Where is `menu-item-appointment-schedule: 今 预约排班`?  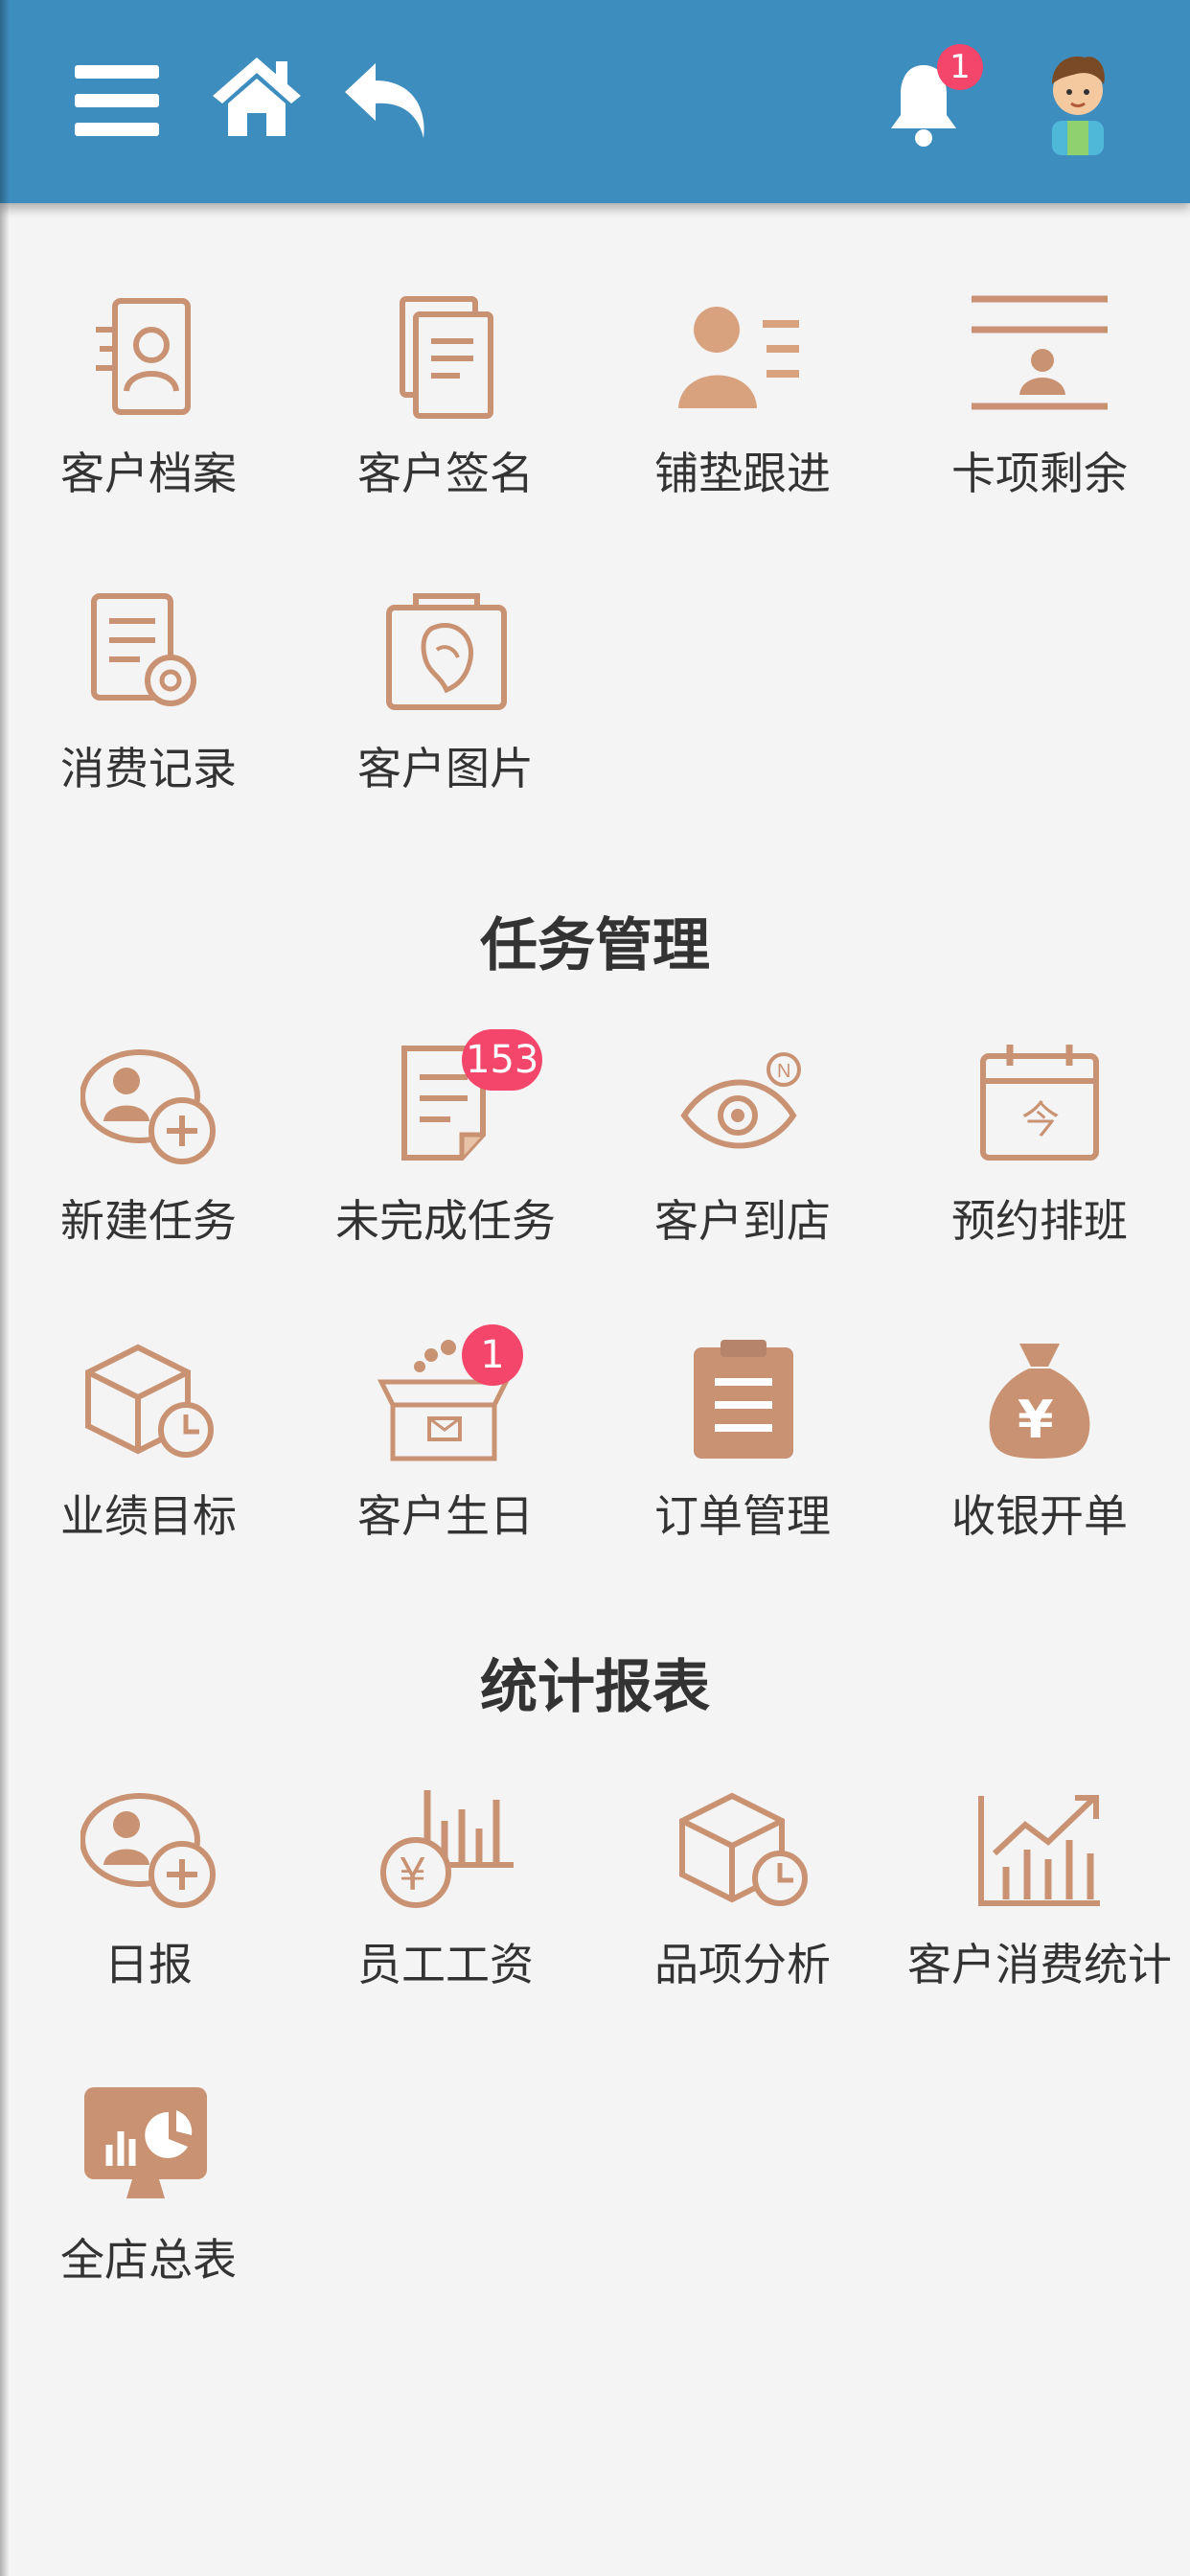
menu-item-appointment-schedule: 今 预约排班 is located at coordinates (1039, 1153).